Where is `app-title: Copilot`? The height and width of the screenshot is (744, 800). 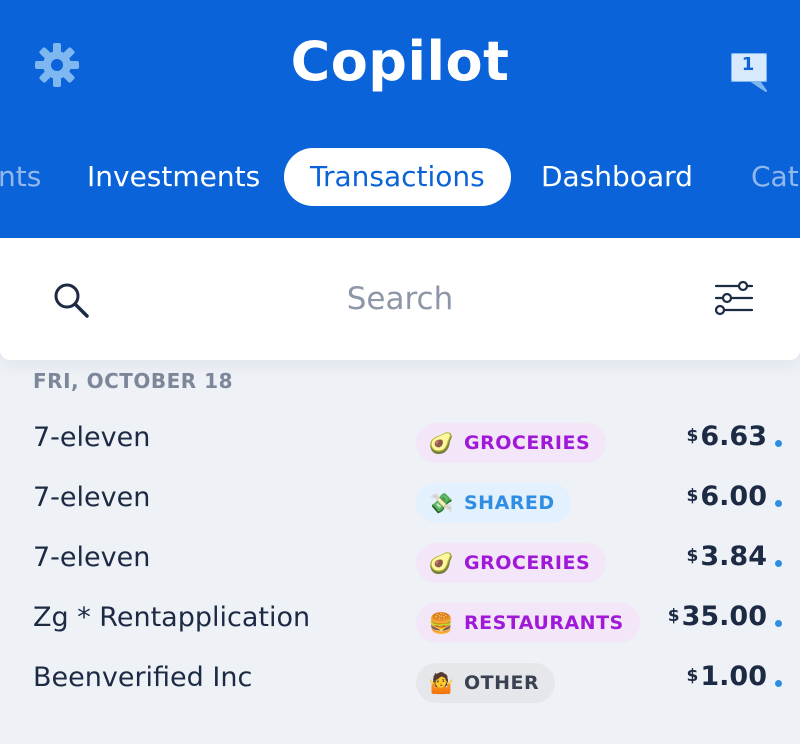 app-title: Copilot is located at coordinates (400, 61).